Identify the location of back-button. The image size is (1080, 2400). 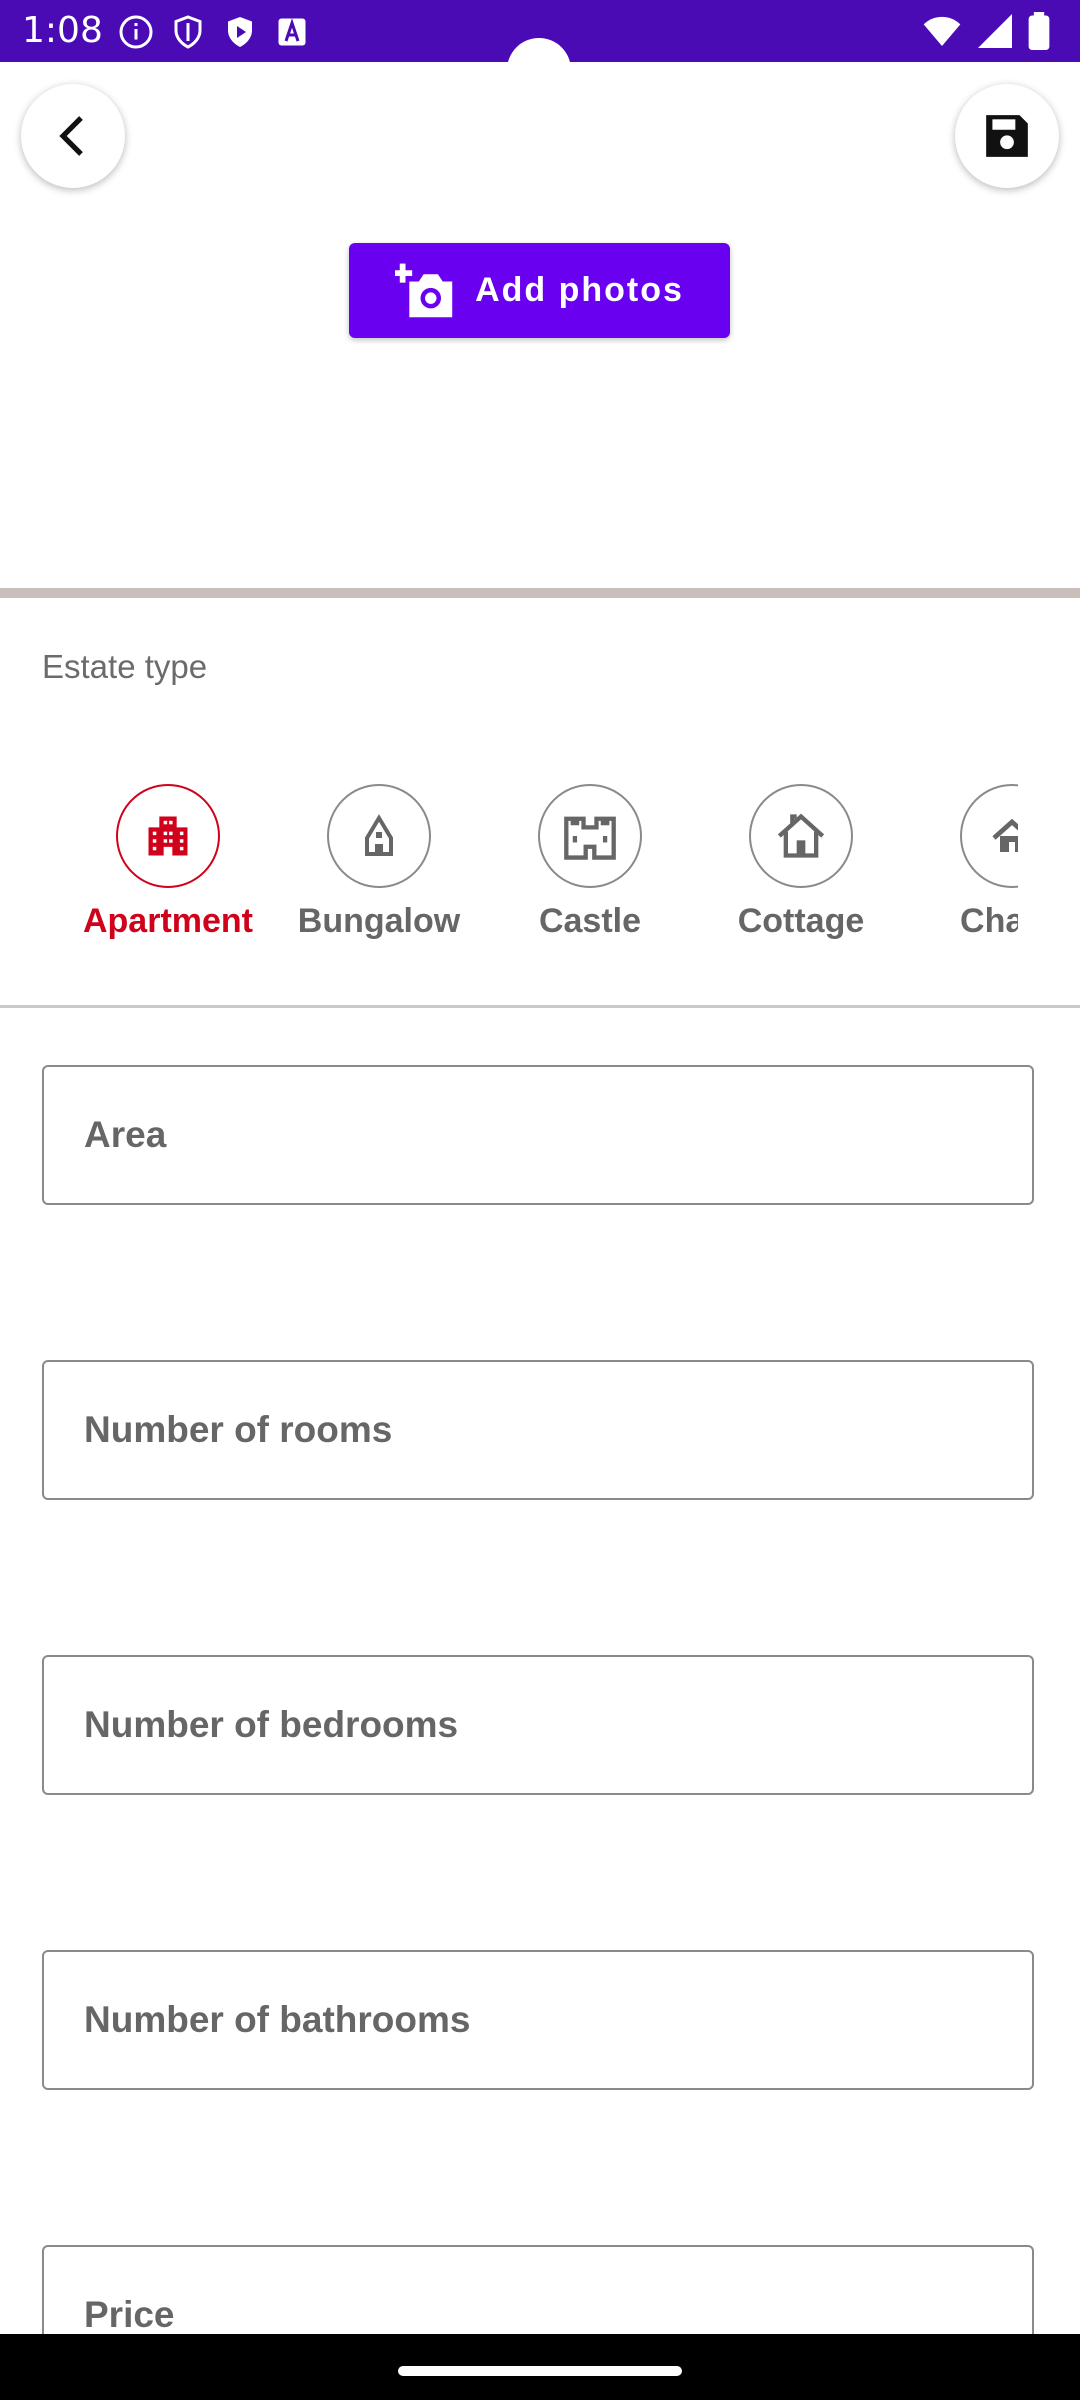
(73, 136).